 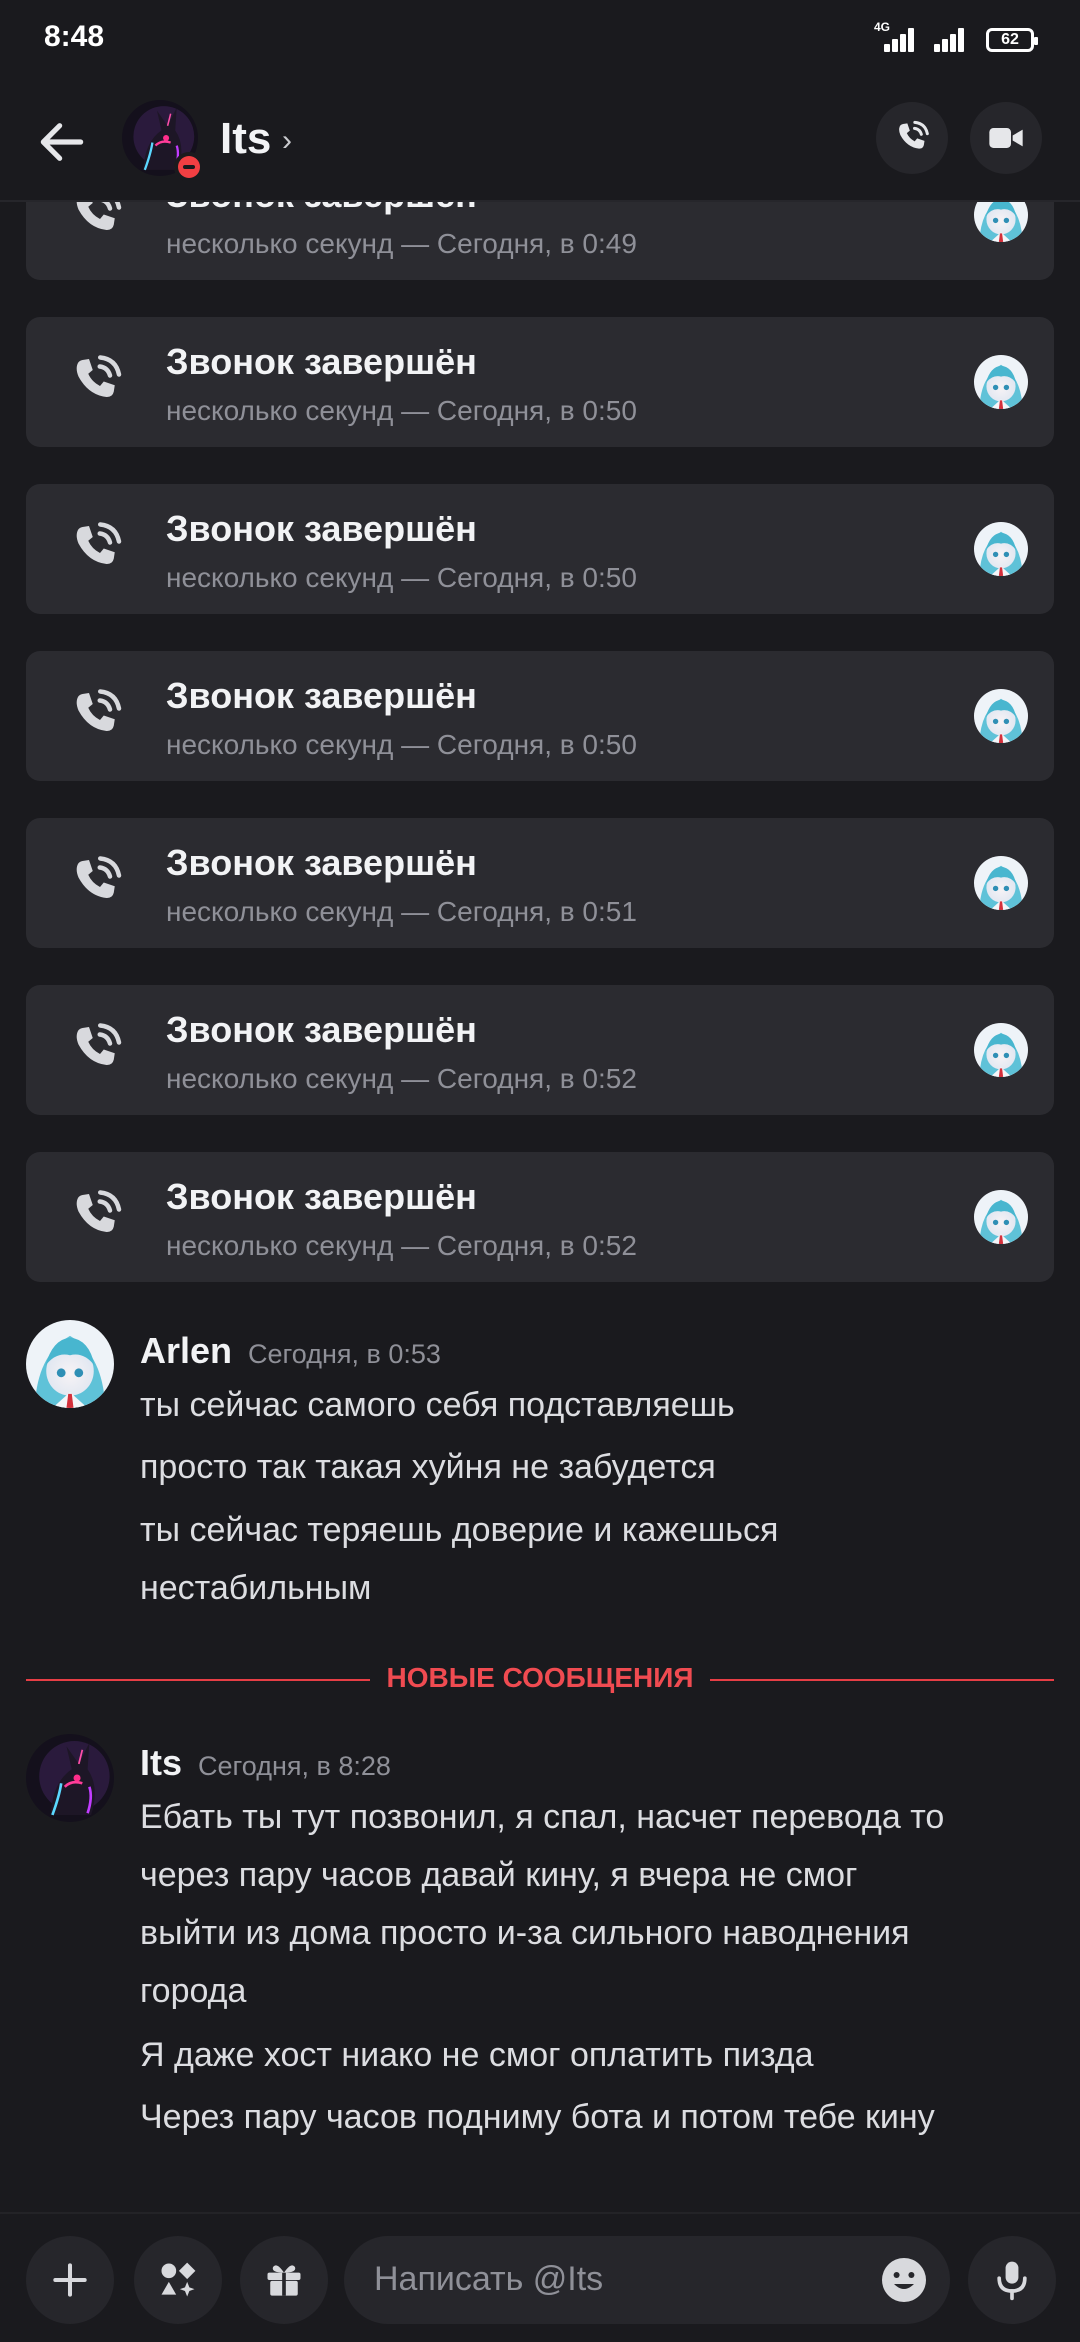 I want to click on channel-avatar, so click(x=163, y=141).